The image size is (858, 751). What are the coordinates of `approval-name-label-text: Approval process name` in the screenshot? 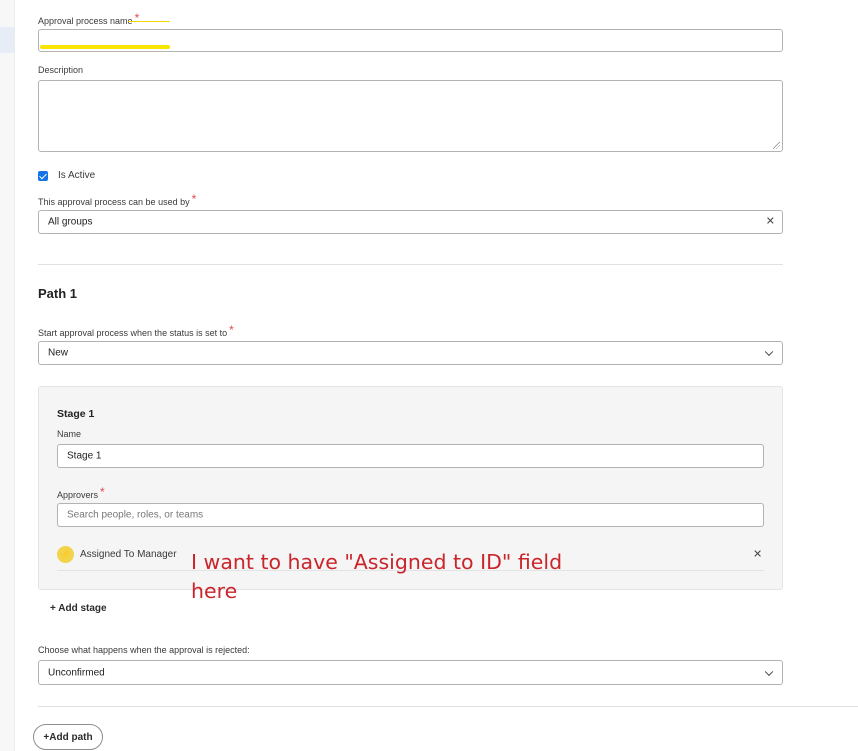 It's located at (85, 21).